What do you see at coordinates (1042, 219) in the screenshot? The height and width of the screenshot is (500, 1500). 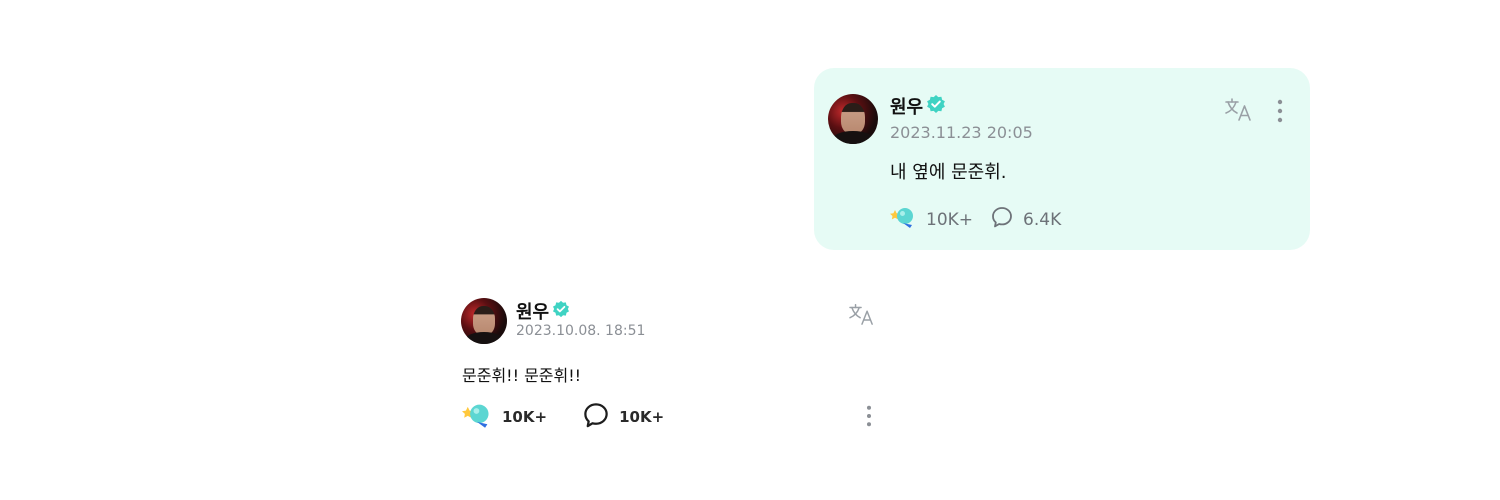 I see `comment-count: 6.4K` at bounding box center [1042, 219].